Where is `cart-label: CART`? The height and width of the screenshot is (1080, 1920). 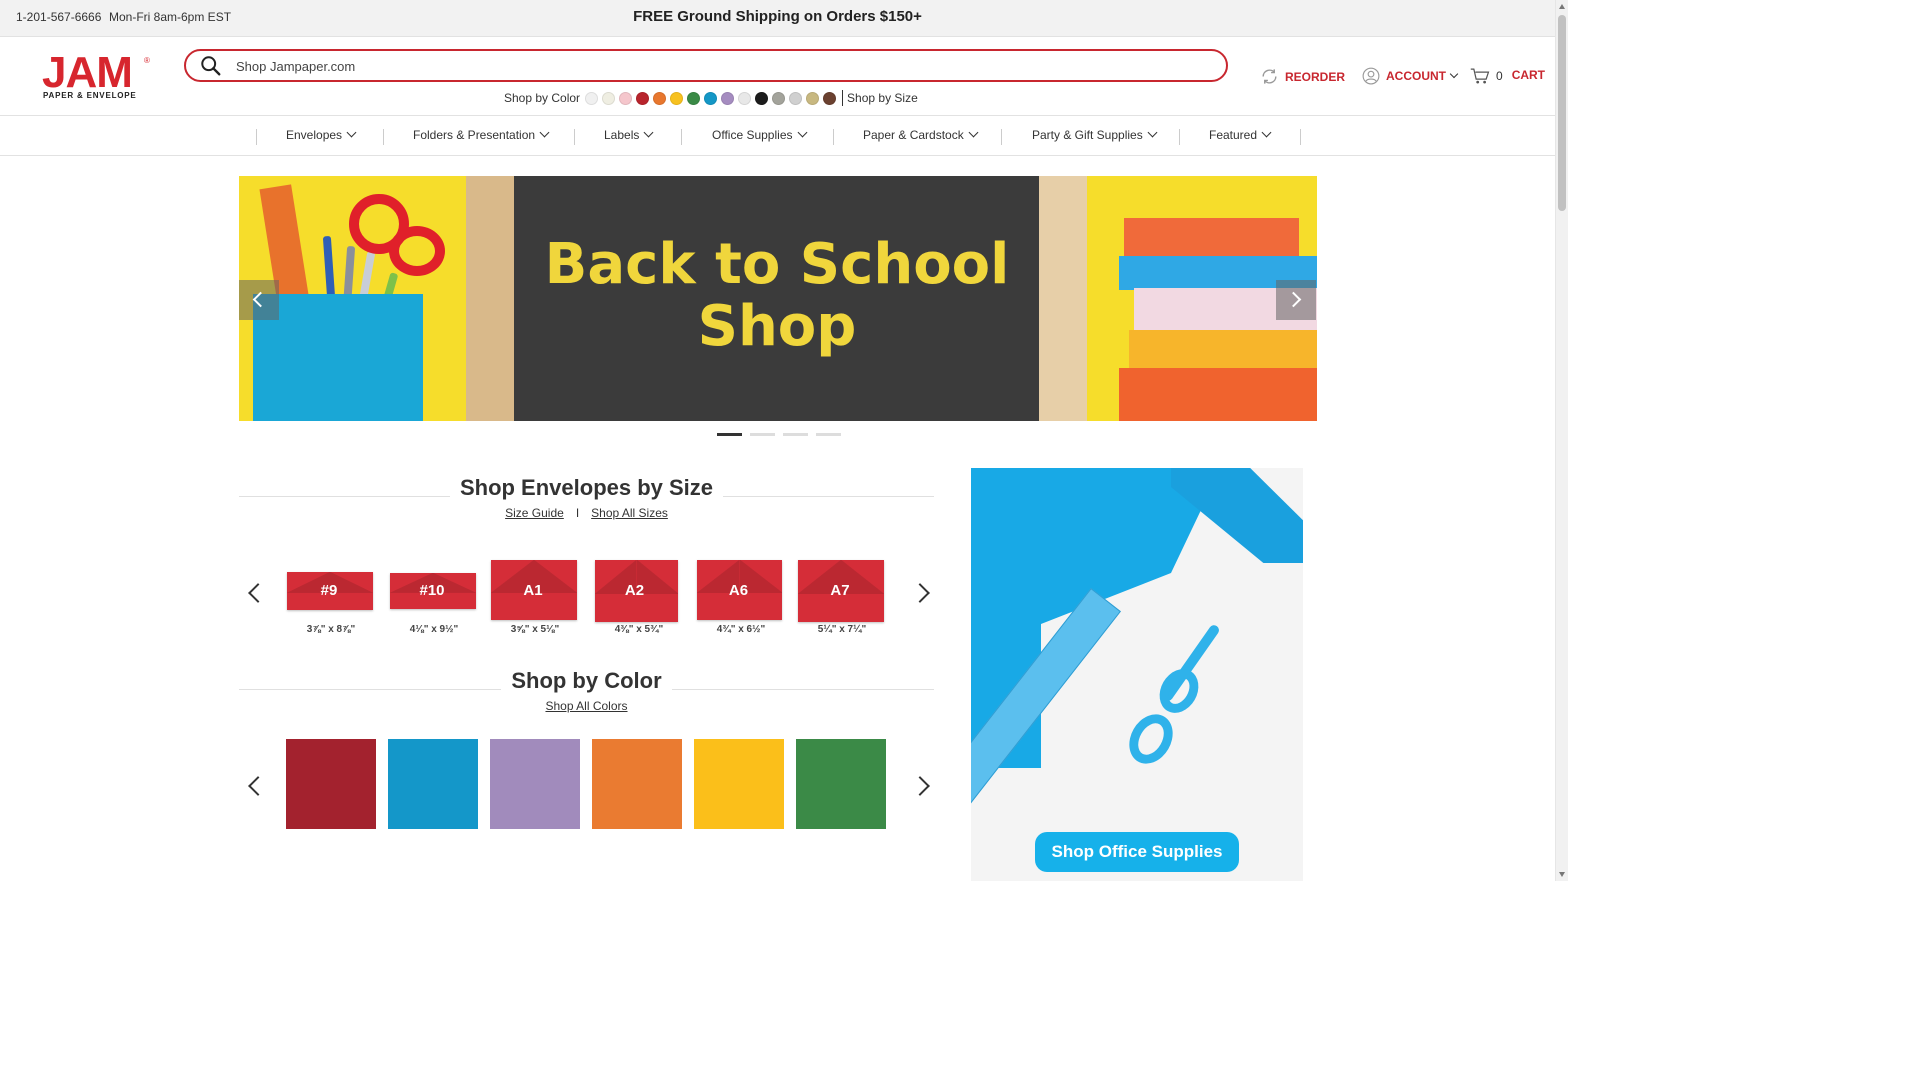
cart-label: CART is located at coordinates (1528, 75).